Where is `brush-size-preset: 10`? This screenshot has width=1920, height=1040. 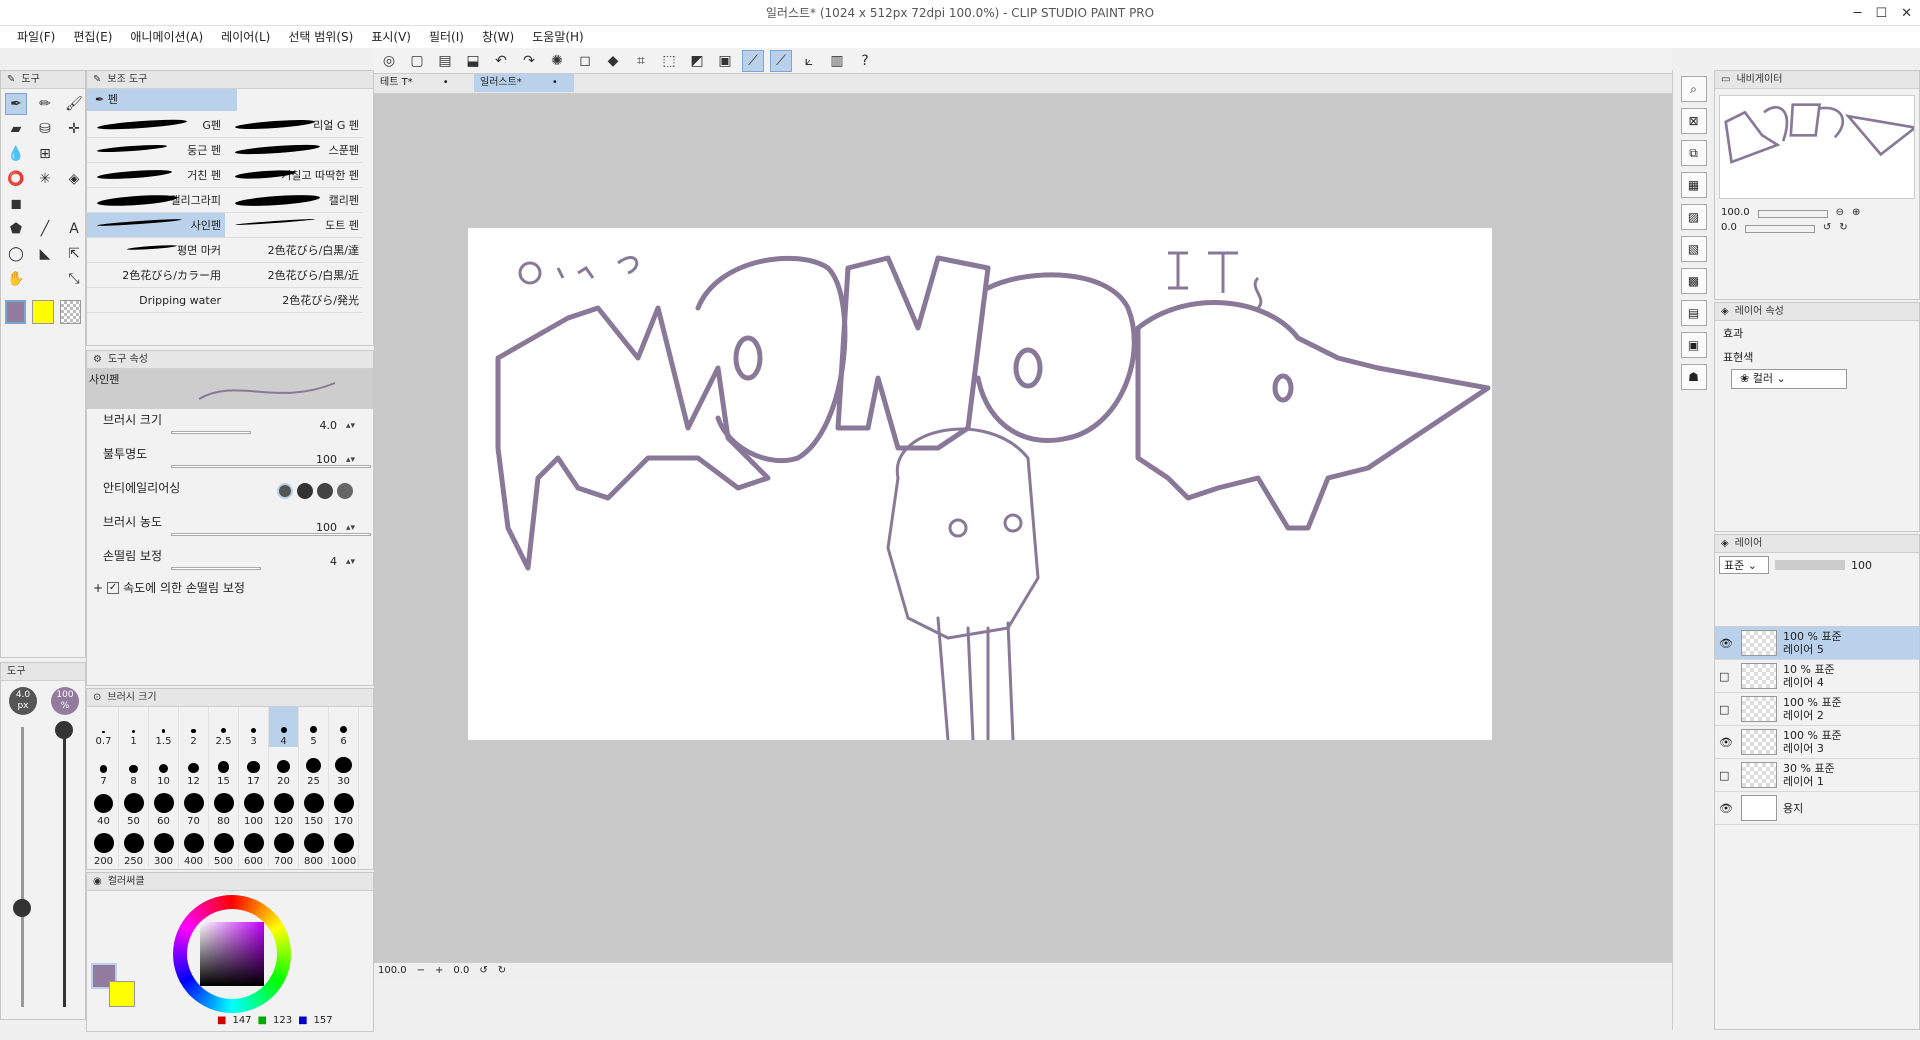
brush-size-preset: 10 is located at coordinates (164, 767).